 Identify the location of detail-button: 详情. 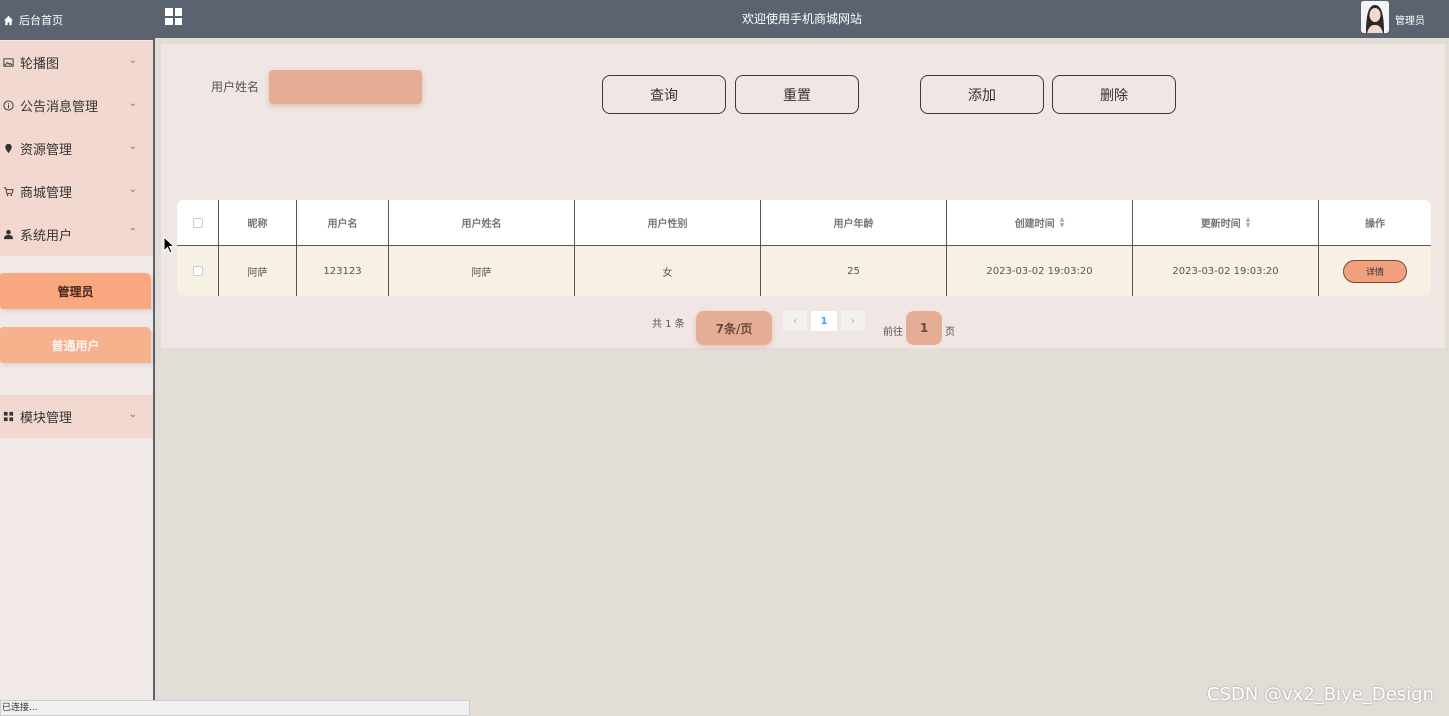
(1375, 271).